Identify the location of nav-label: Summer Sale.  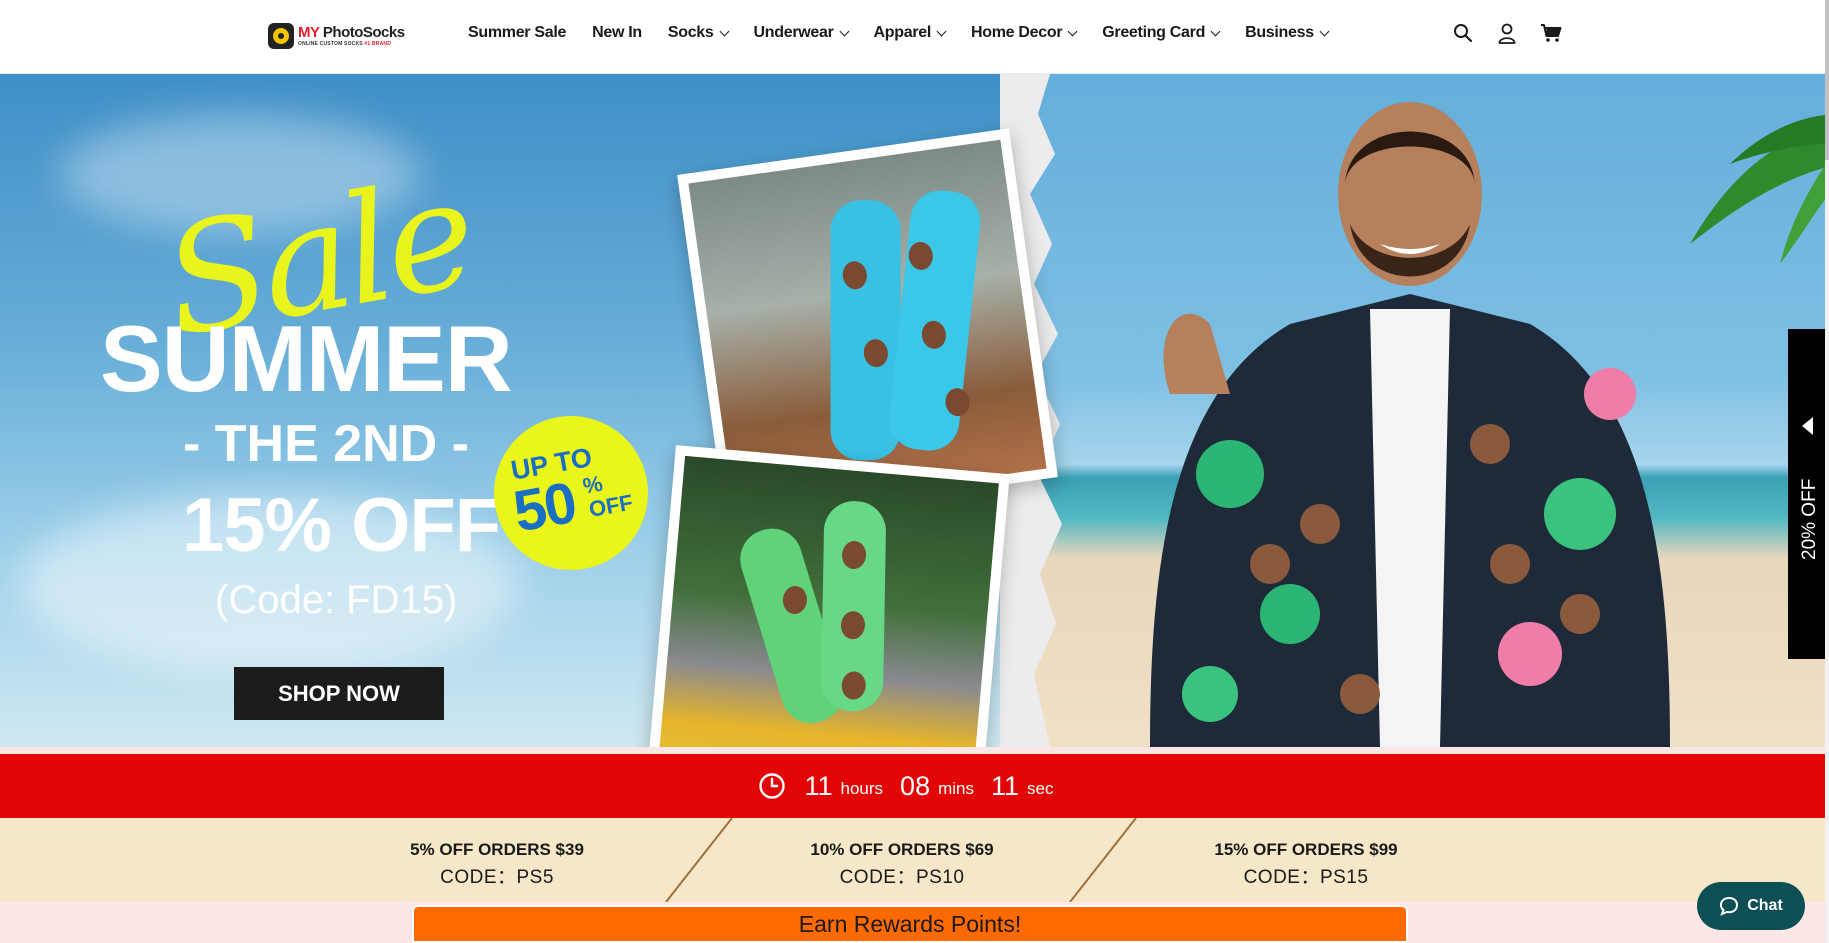
(517, 32).